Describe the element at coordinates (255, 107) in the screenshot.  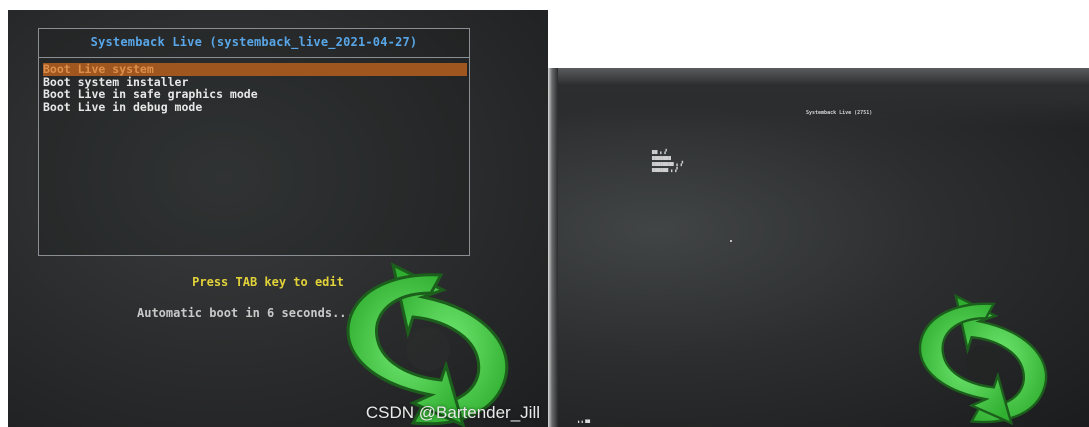
I see `menu-item-boot-debug-mode: Boot Live in debug mode` at that location.